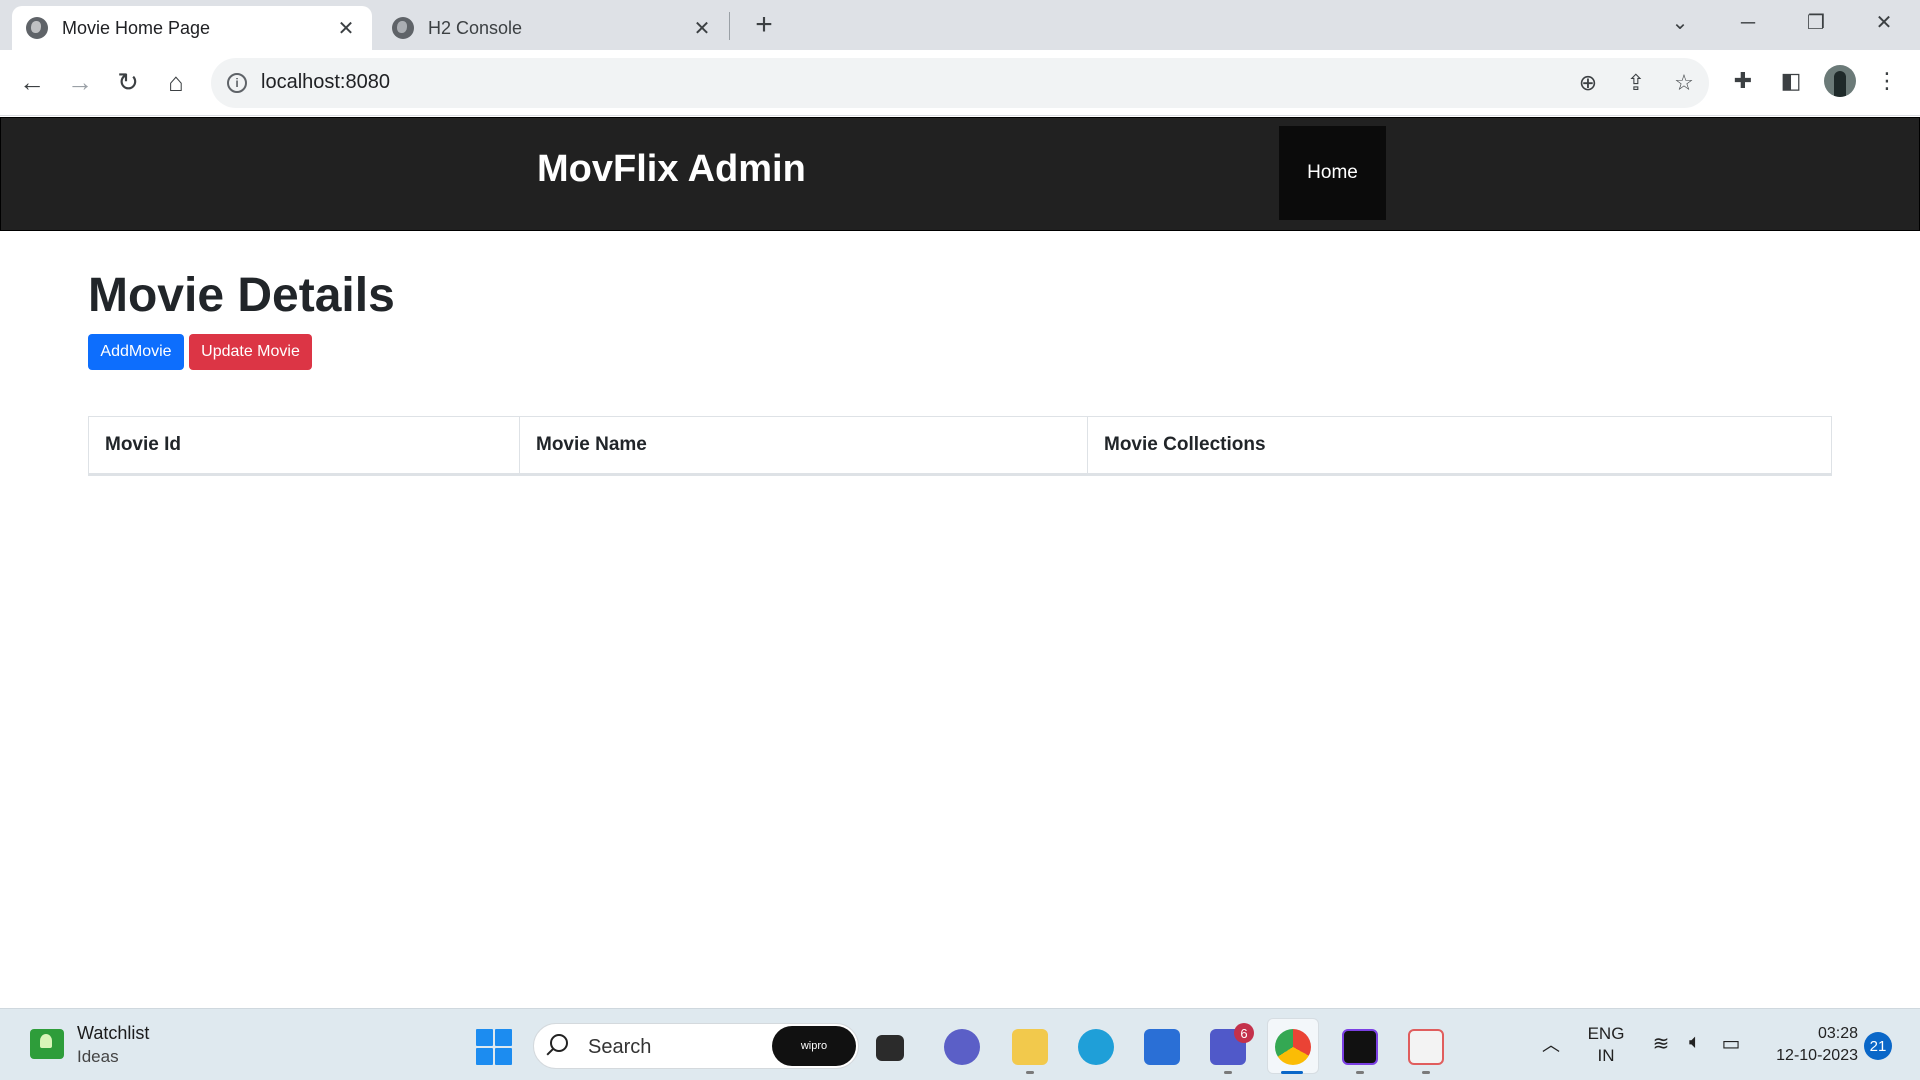 The width and height of the screenshot is (1920, 1080). What do you see at coordinates (1816, 23) in the screenshot?
I see `restore-button: ❐` at bounding box center [1816, 23].